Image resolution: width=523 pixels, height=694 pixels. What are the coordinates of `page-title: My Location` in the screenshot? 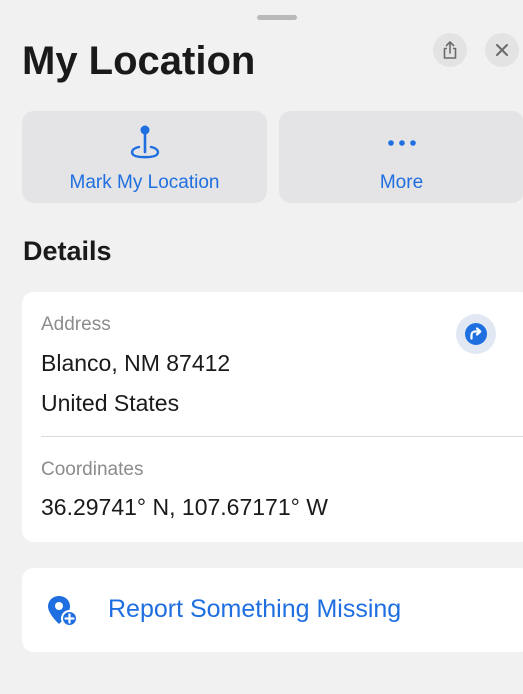 It's located at (139, 61).